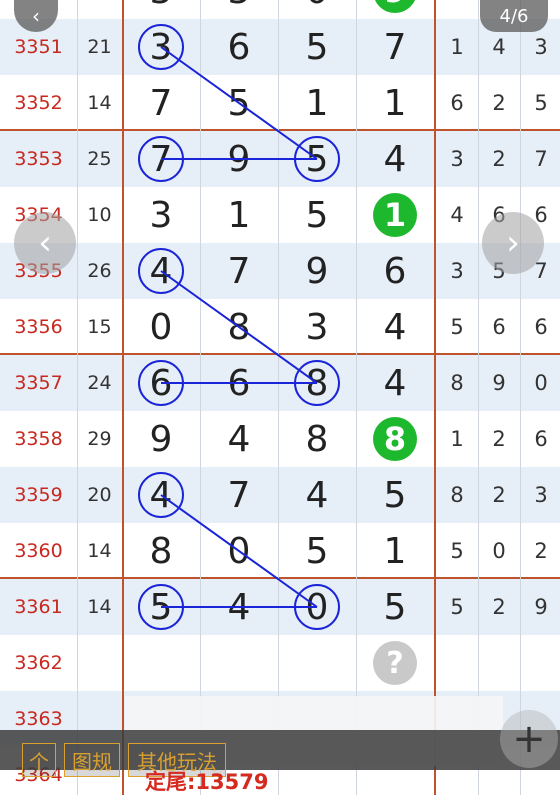 This screenshot has width=560, height=803. I want to click on prev-page-button: ‹, so click(45, 243).